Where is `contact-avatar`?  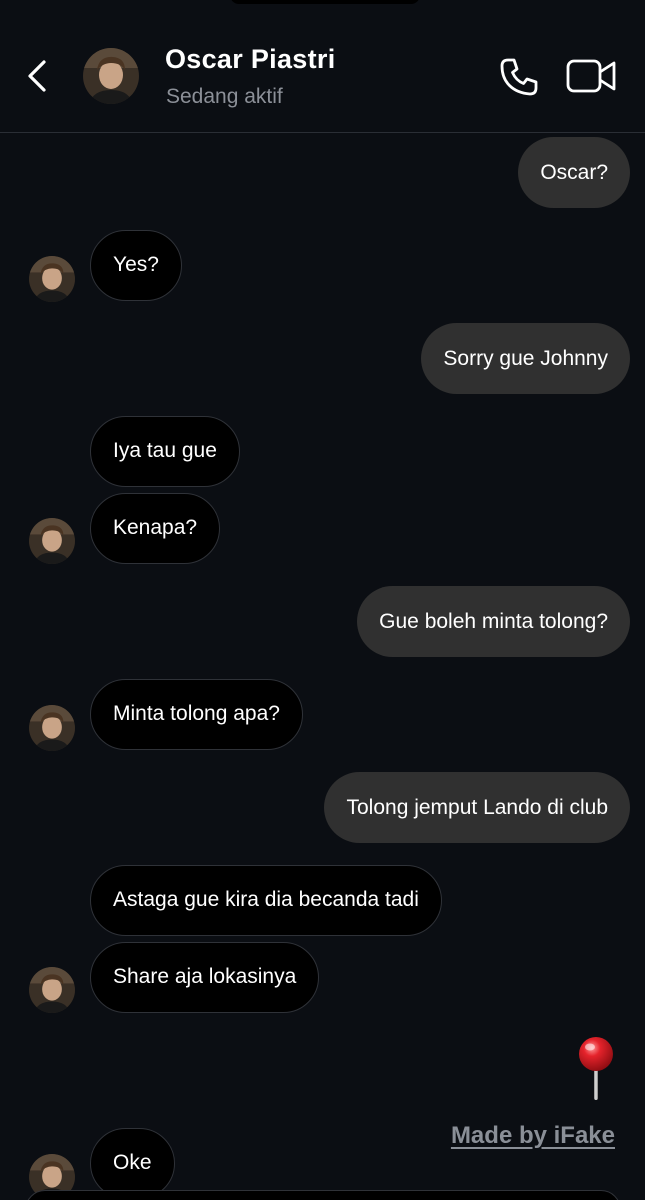
contact-avatar is located at coordinates (111, 76).